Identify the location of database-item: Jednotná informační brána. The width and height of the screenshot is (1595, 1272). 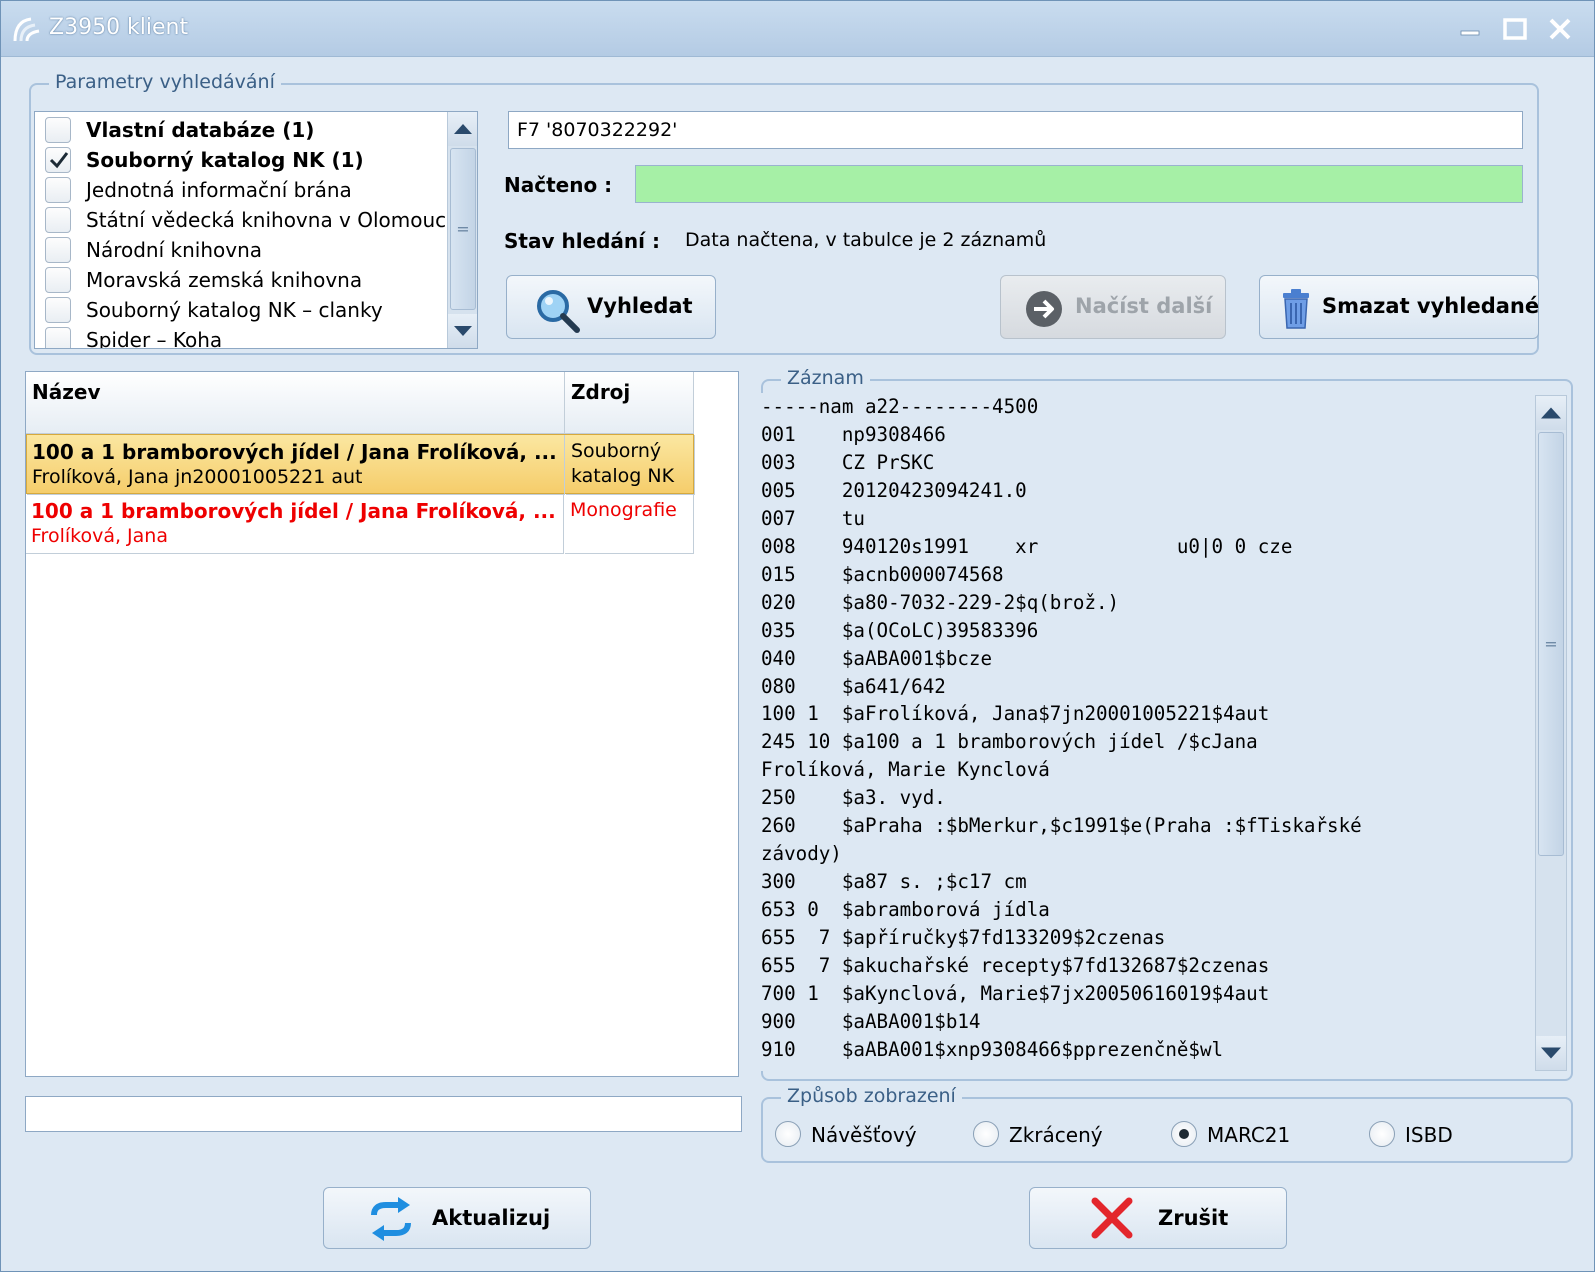
(240, 190).